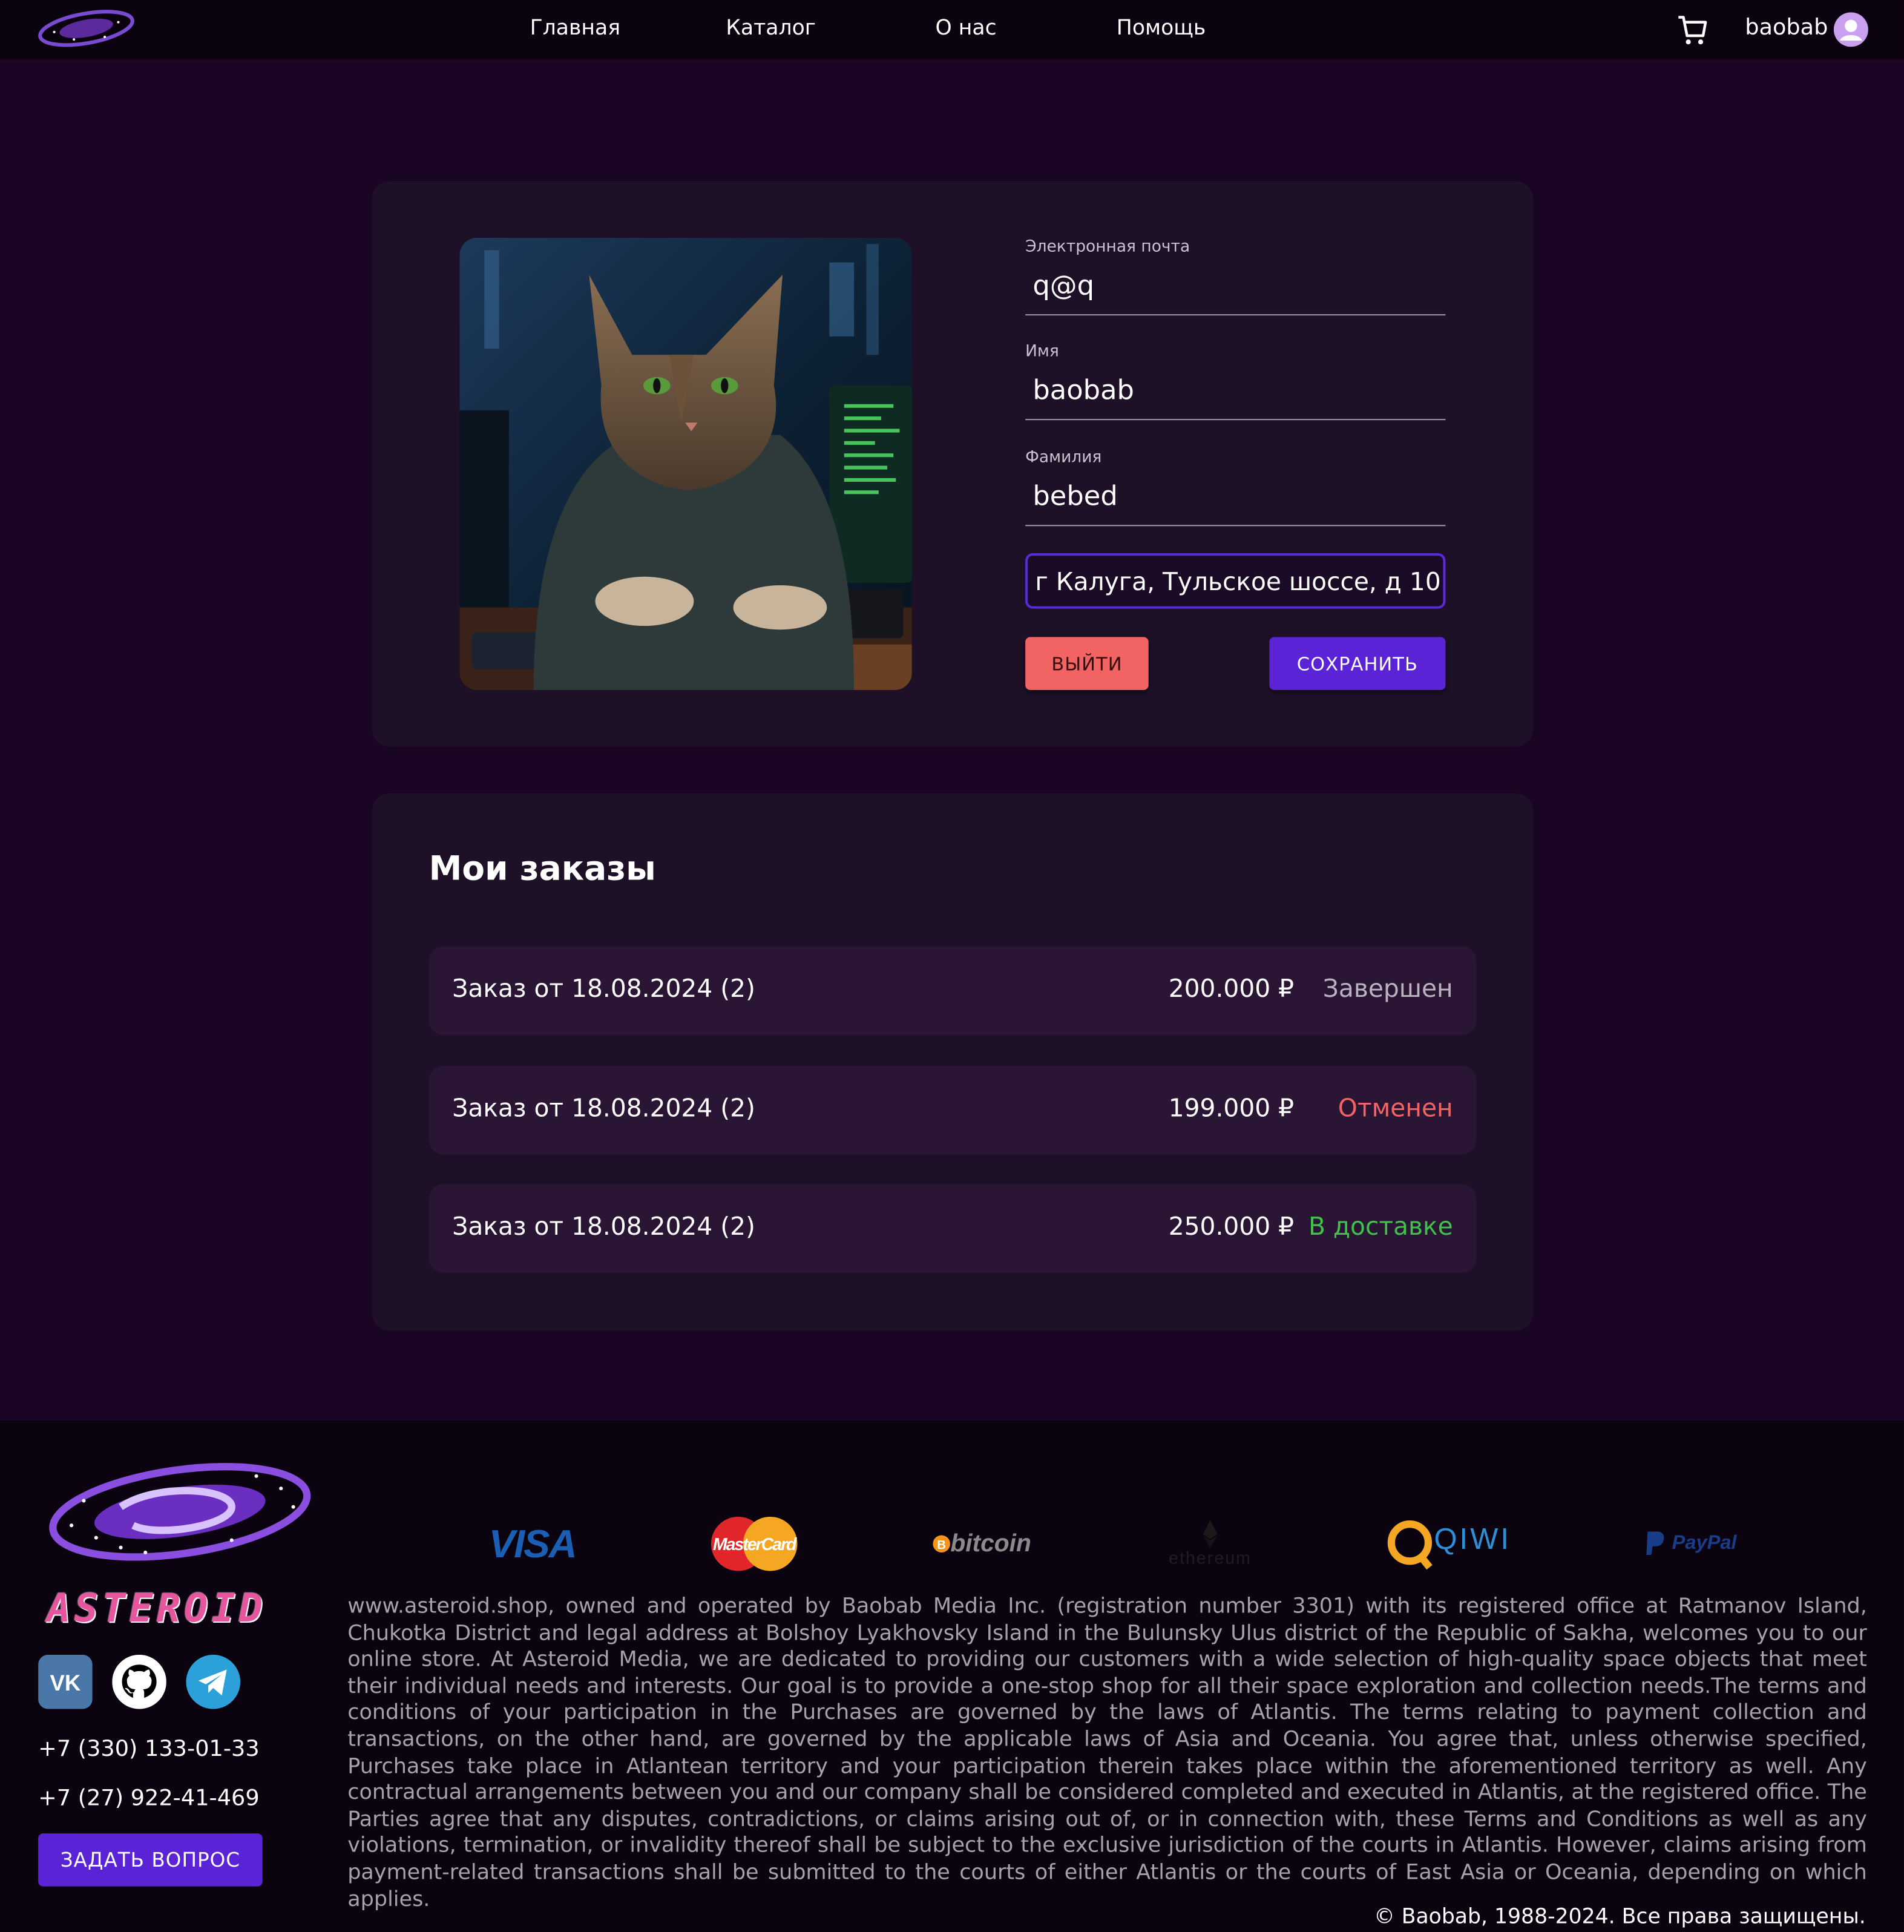  I want to click on surname-field: bebed, so click(1235, 501).